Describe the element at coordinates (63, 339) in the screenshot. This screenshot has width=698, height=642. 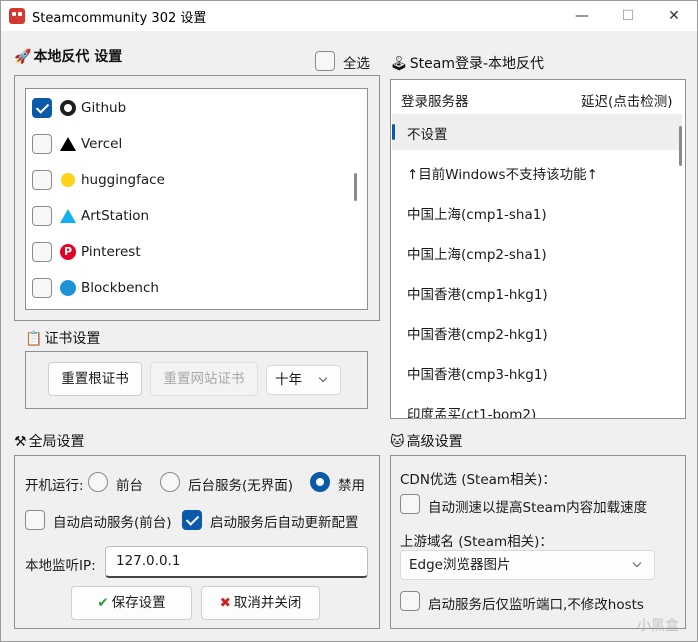
I see `cert-header: 📋 证书设置` at that location.